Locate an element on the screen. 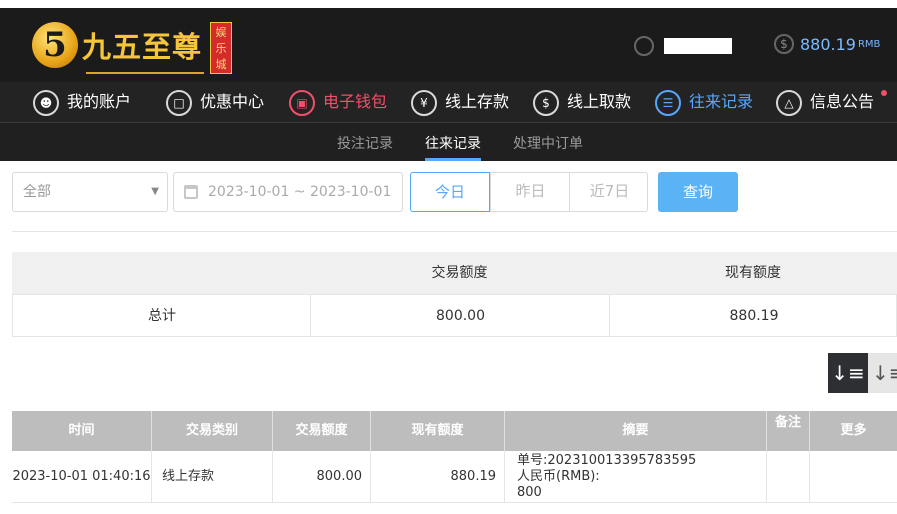 Image resolution: width=897 pixels, height=514 pixels. col-more: 更多 is located at coordinates (853, 430).